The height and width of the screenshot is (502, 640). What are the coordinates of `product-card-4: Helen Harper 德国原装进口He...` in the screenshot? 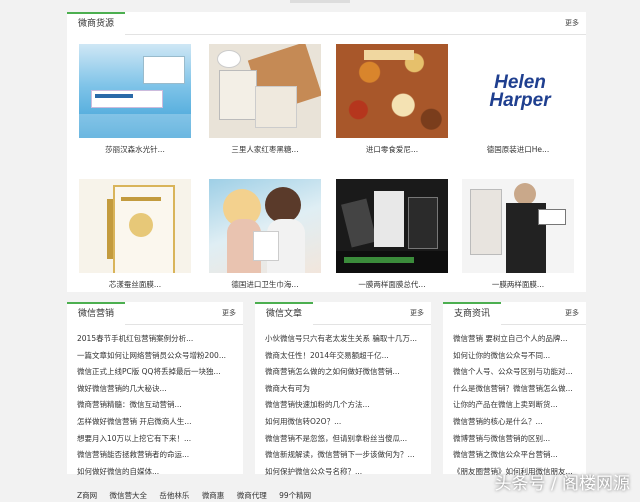 It's located at (518, 99).